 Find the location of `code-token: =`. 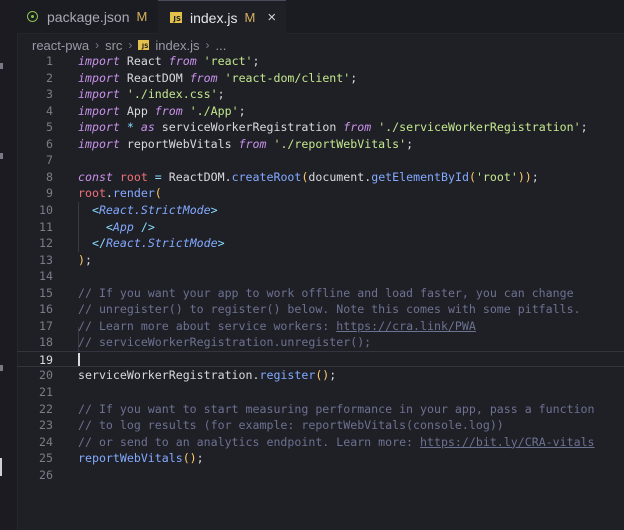

code-token: = is located at coordinates (158, 176).